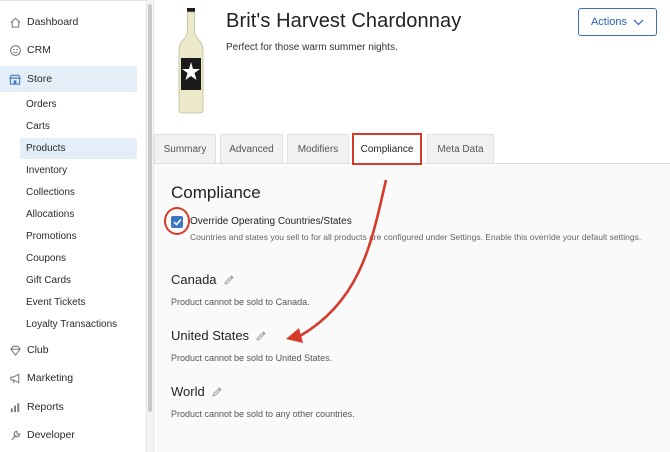 Image resolution: width=670 pixels, height=452 pixels. I want to click on sidebar-scrollbar, so click(150, 226).